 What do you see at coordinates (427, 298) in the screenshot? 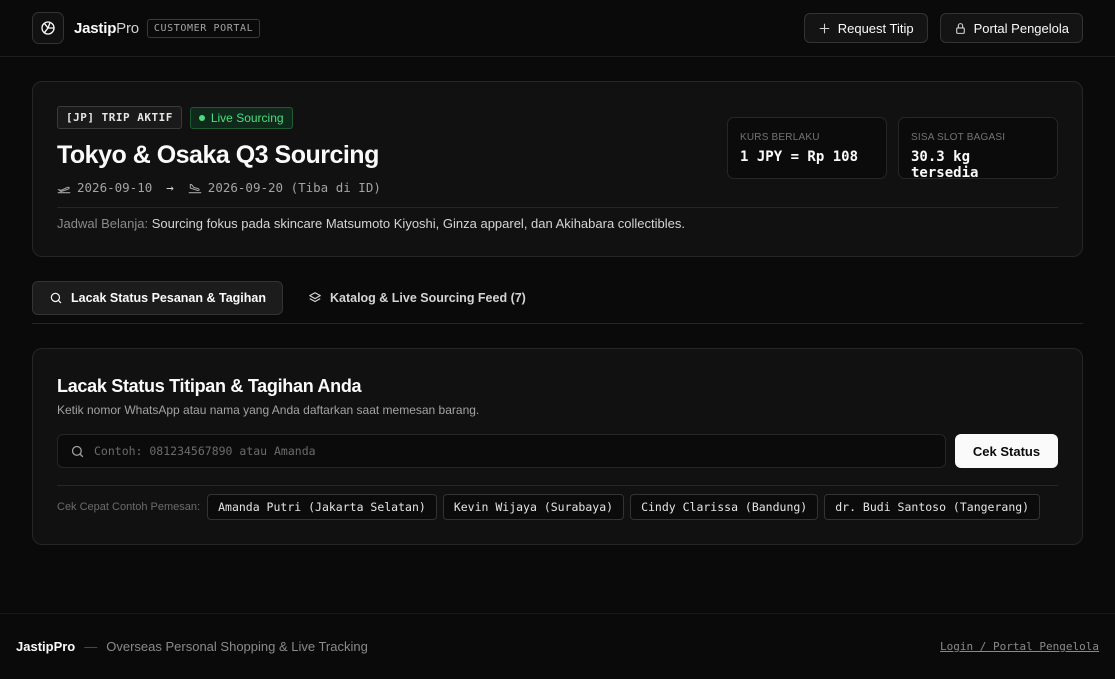
I see `tab-catalog-feed-label: Katalog & Live Sourcing Feed (7)` at bounding box center [427, 298].